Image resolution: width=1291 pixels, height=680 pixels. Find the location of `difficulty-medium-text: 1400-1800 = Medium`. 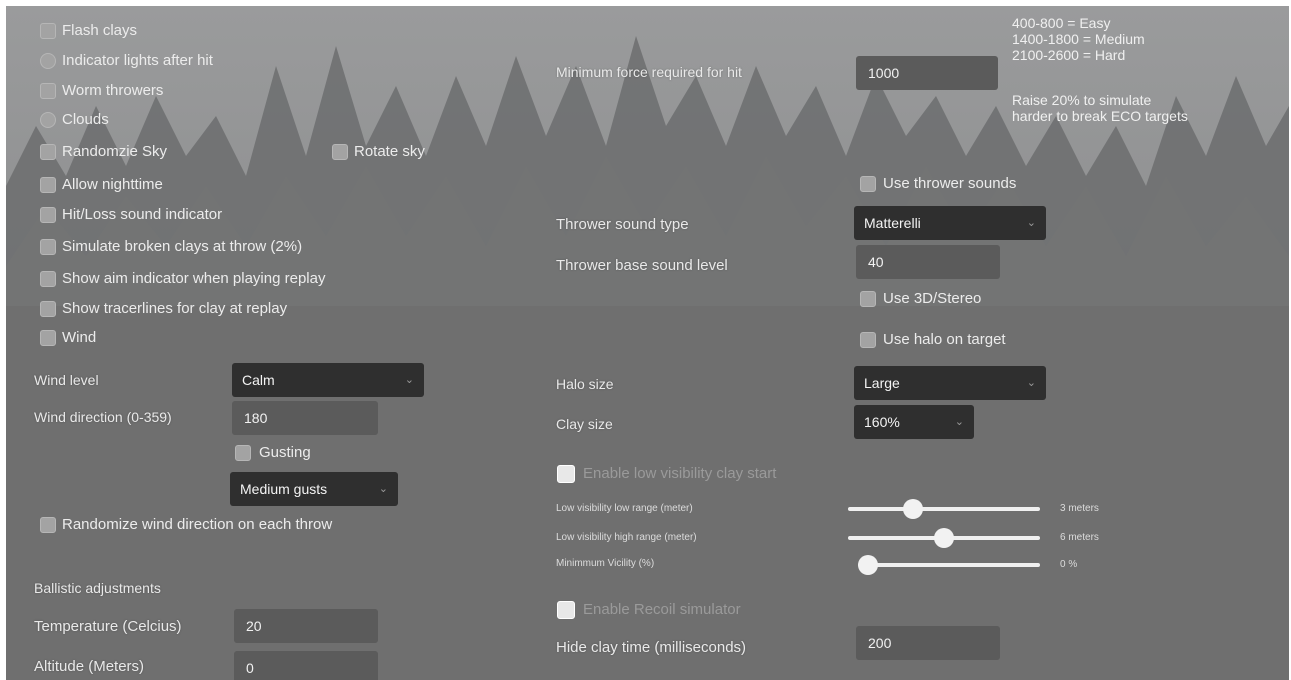

difficulty-medium-text: 1400-1800 = Medium is located at coordinates (1078, 39).